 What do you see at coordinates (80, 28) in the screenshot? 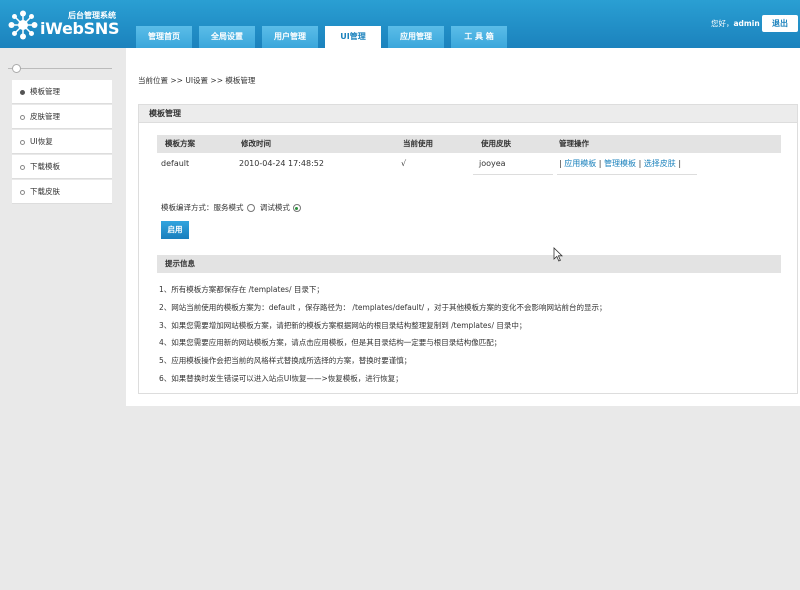
I see `logo-text: iWebSNS` at bounding box center [80, 28].